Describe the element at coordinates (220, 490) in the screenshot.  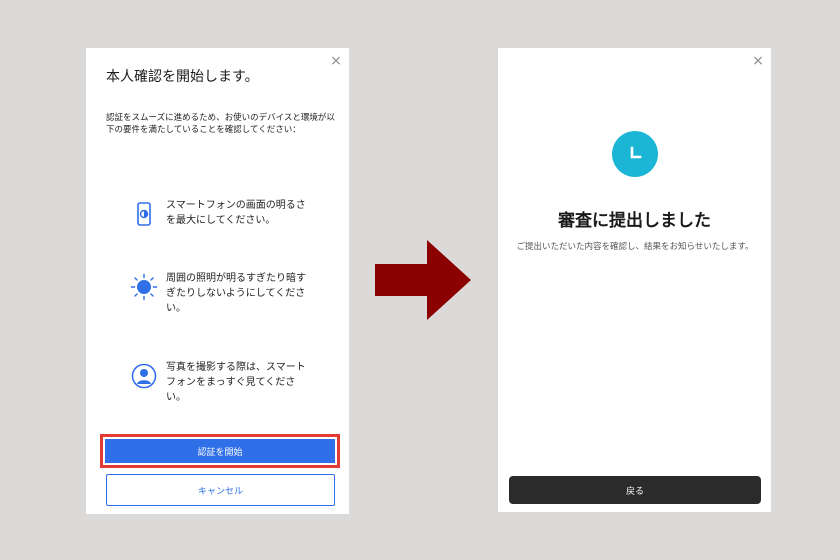
I see `cancel-button: キャンセル` at that location.